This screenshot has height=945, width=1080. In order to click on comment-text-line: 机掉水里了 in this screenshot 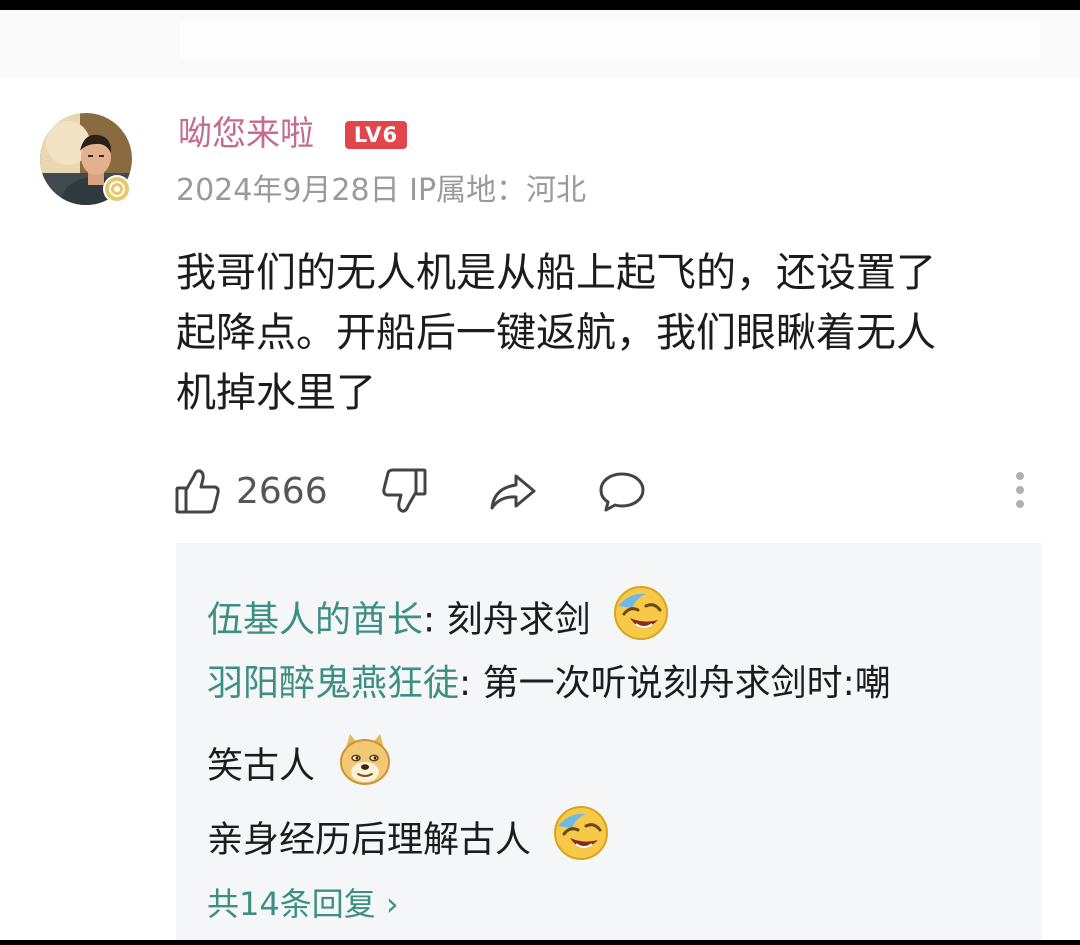, I will do `click(276, 393)`.